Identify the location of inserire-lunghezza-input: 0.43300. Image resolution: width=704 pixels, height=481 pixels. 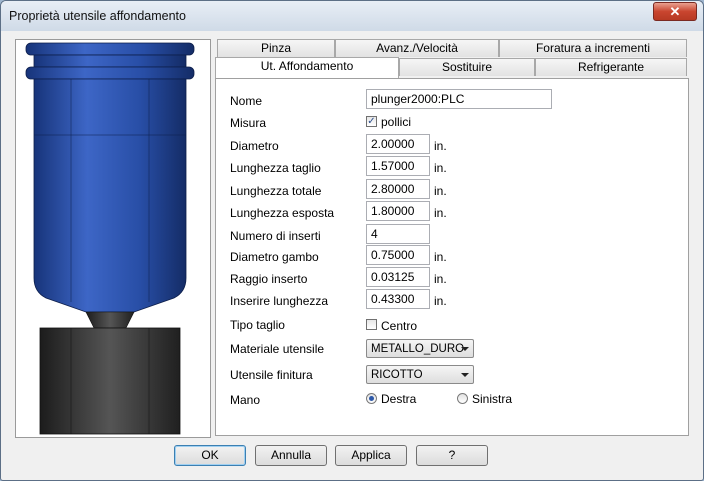
(398, 299).